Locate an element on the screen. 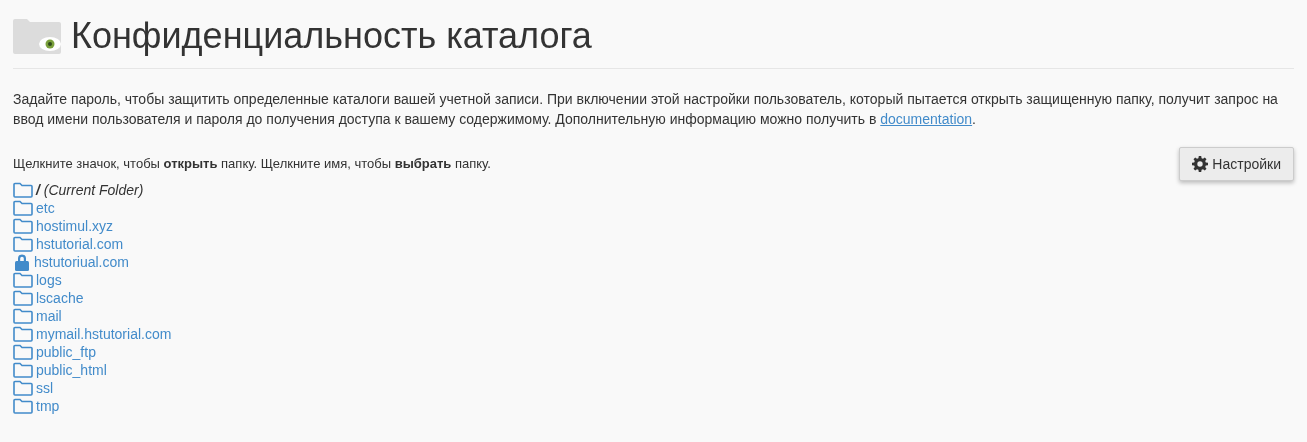 The height and width of the screenshot is (442, 1307). settings-button: Настройки is located at coordinates (1236, 164).